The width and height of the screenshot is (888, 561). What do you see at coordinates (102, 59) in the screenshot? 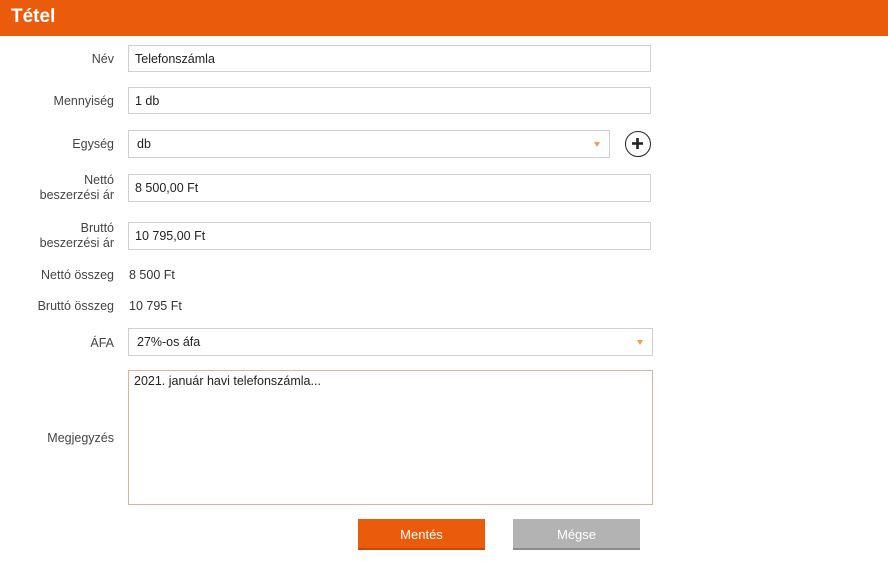
I see `name-label: Név` at bounding box center [102, 59].